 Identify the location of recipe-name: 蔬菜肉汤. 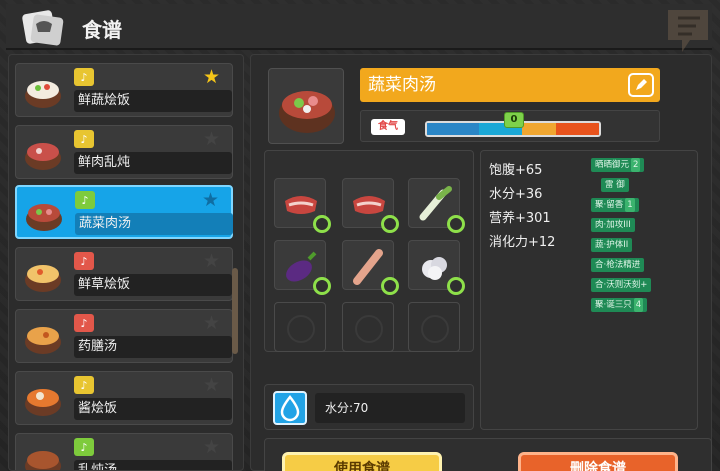
(154, 224).